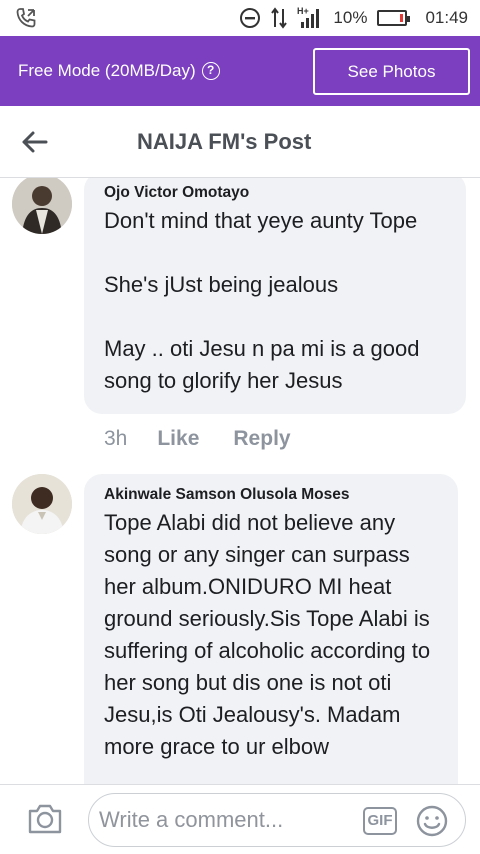  Describe the element at coordinates (214, 439) in the screenshot. I see `comment-actions: 3h Like Reply` at that location.